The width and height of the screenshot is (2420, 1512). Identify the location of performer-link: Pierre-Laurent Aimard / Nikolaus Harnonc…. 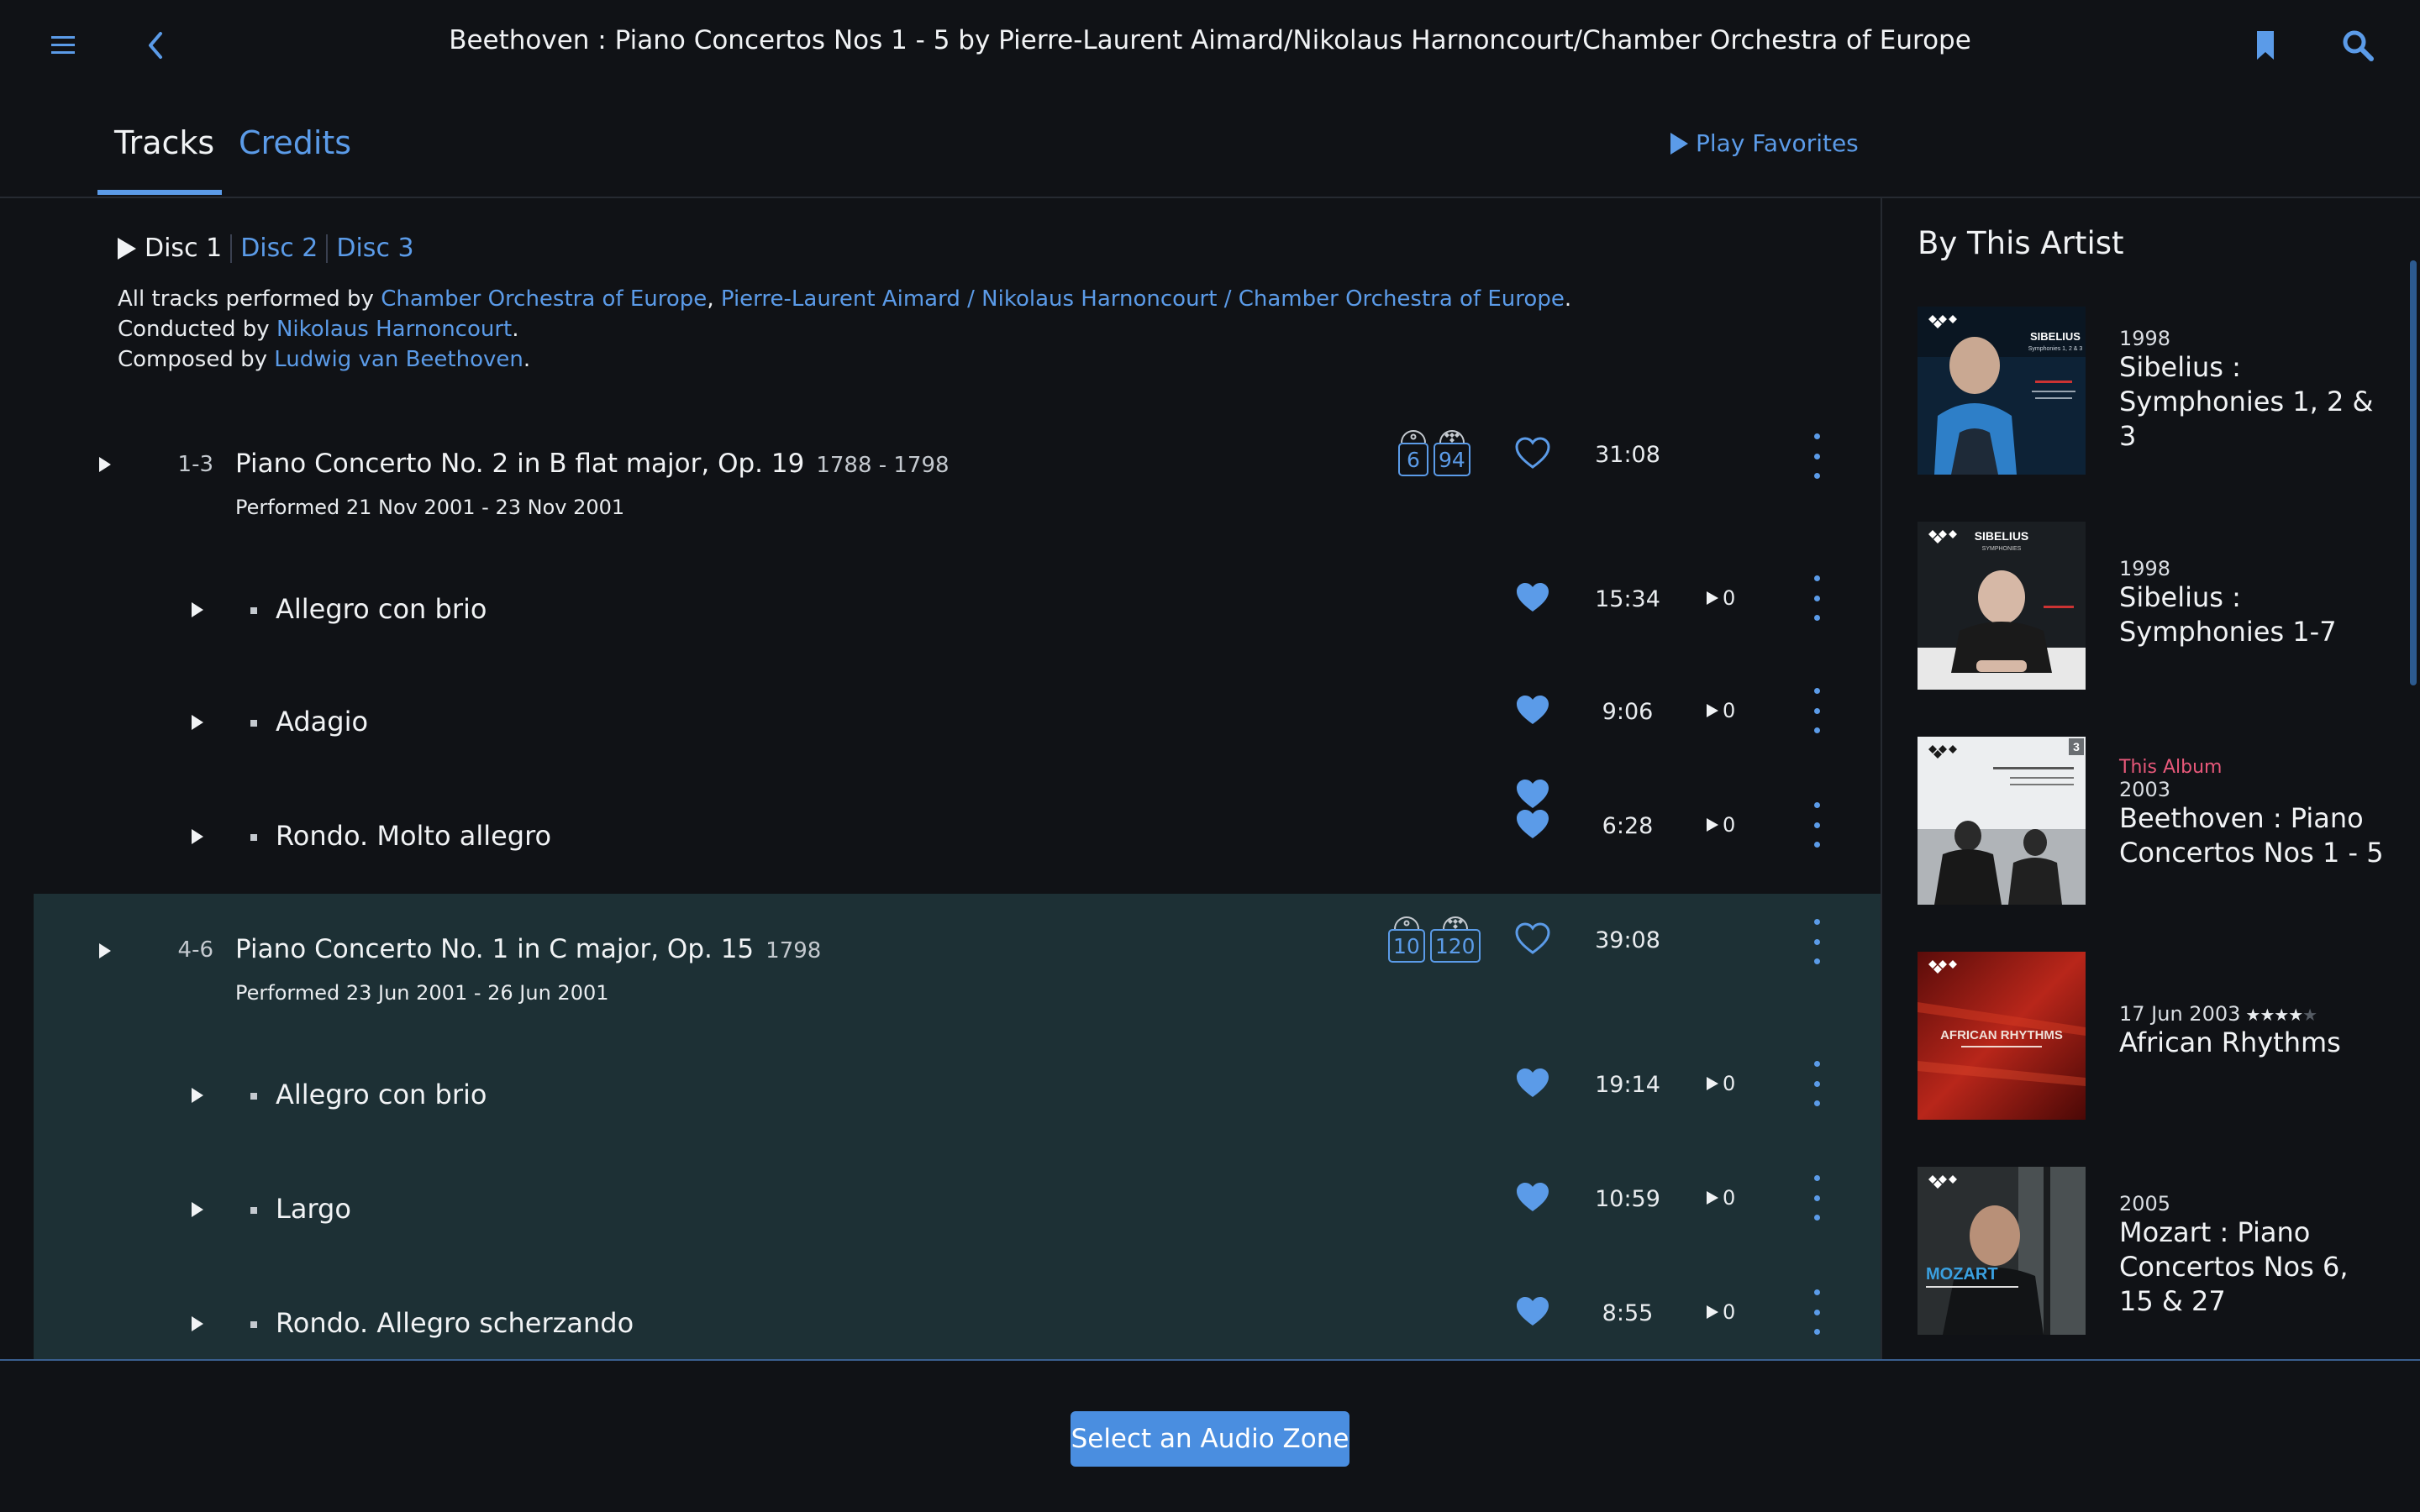
(1143, 299).